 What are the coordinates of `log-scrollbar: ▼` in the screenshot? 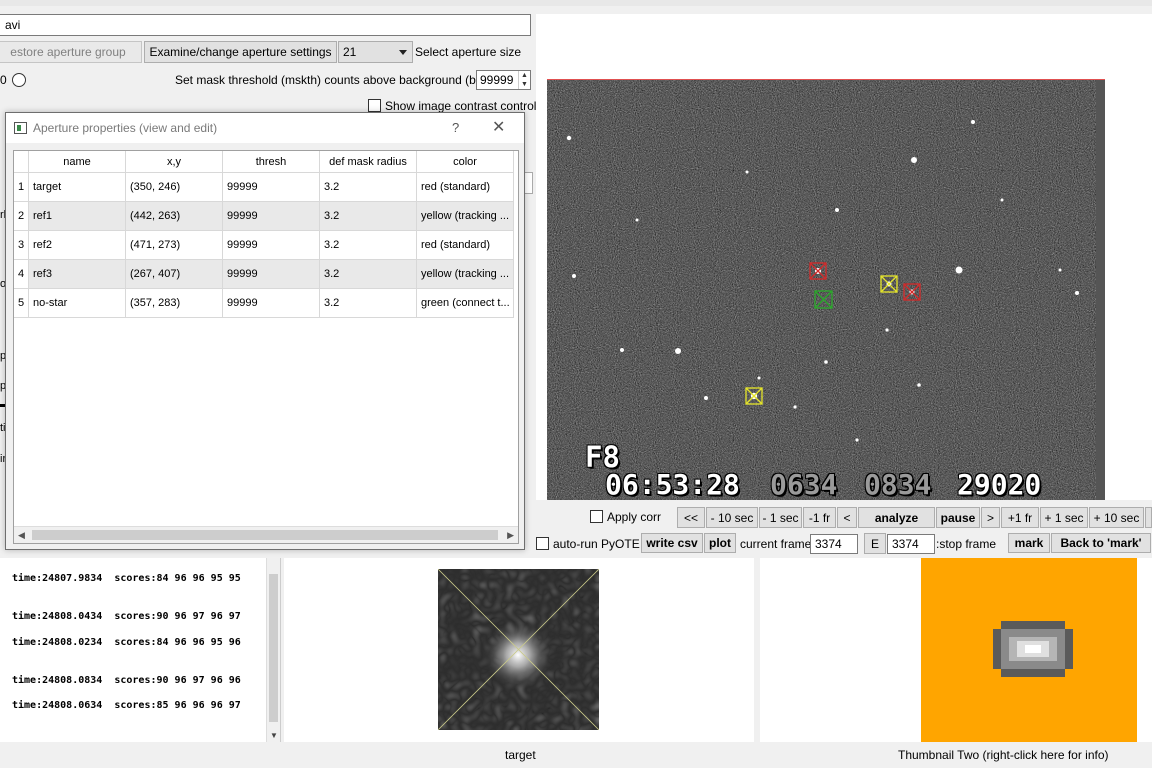 It's located at (273, 650).